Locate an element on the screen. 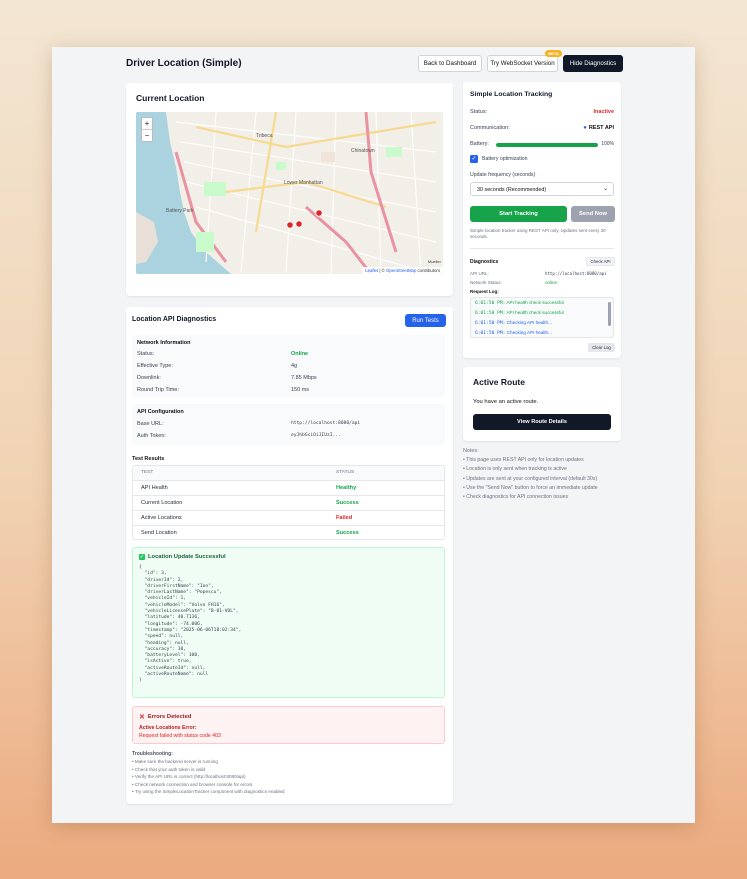 Image resolution: width=747 pixels, height=879 pixels. beta-badge: BETA is located at coordinates (553, 53).